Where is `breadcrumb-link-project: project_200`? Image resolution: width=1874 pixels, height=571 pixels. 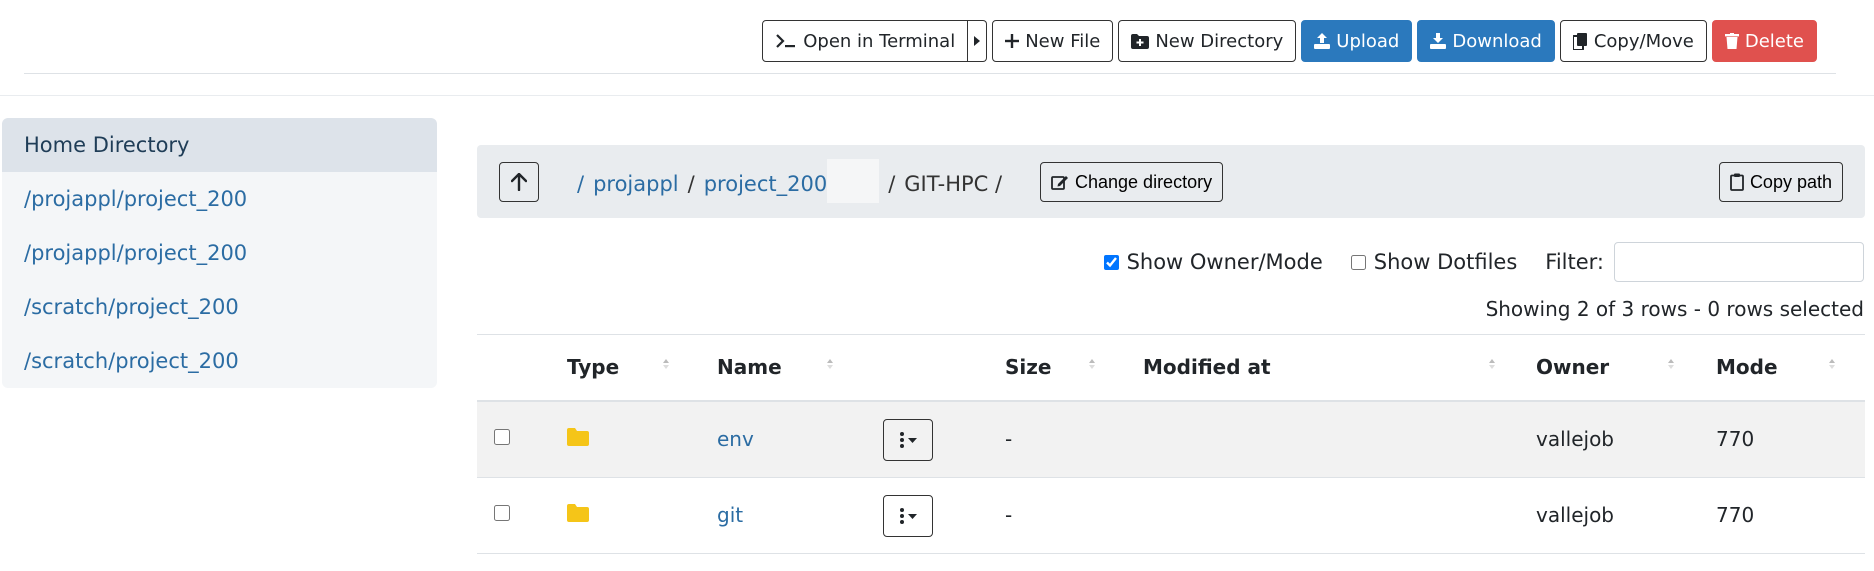 breadcrumb-link-project: project_200 is located at coordinates (765, 184).